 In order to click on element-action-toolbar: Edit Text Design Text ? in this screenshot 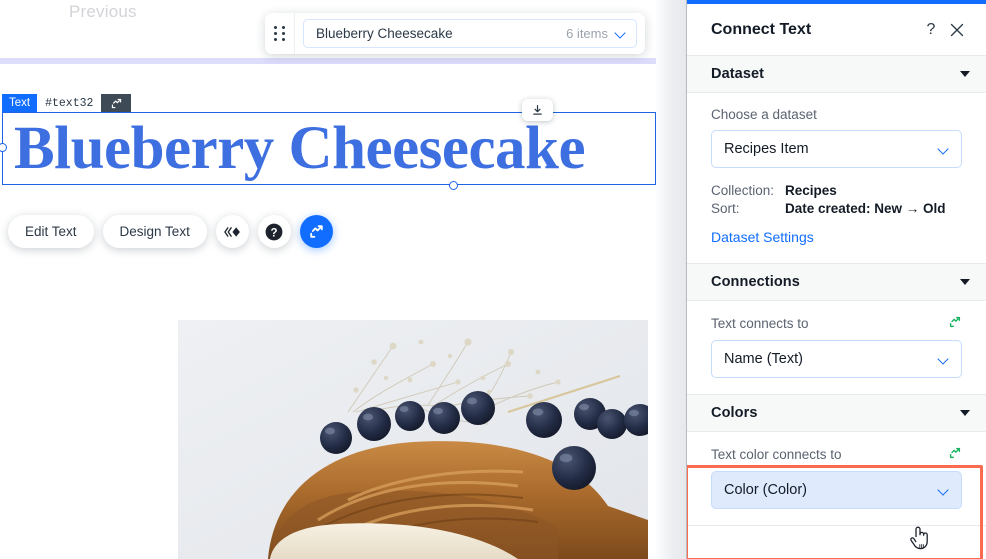, I will do `click(170, 231)`.